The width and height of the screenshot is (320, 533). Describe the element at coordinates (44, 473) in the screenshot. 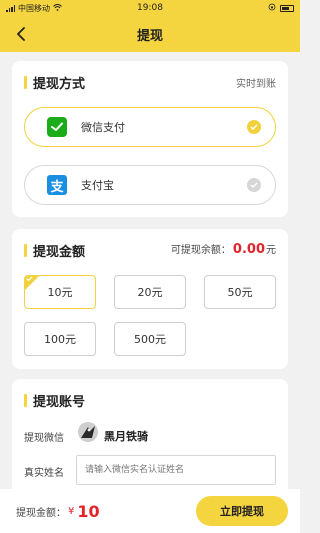

I see `real-name-label: 真实姓名` at that location.